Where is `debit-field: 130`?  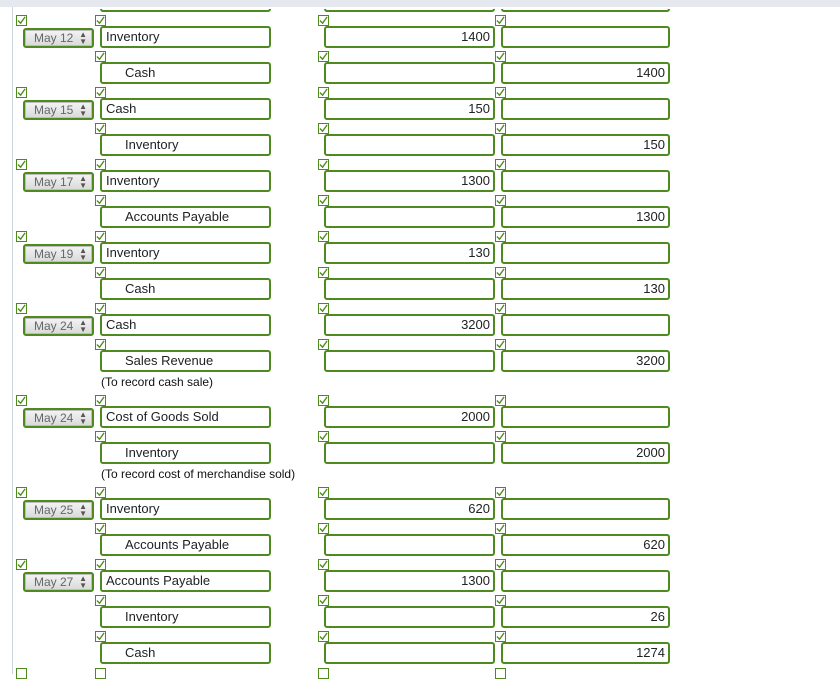 debit-field: 130 is located at coordinates (409, 253).